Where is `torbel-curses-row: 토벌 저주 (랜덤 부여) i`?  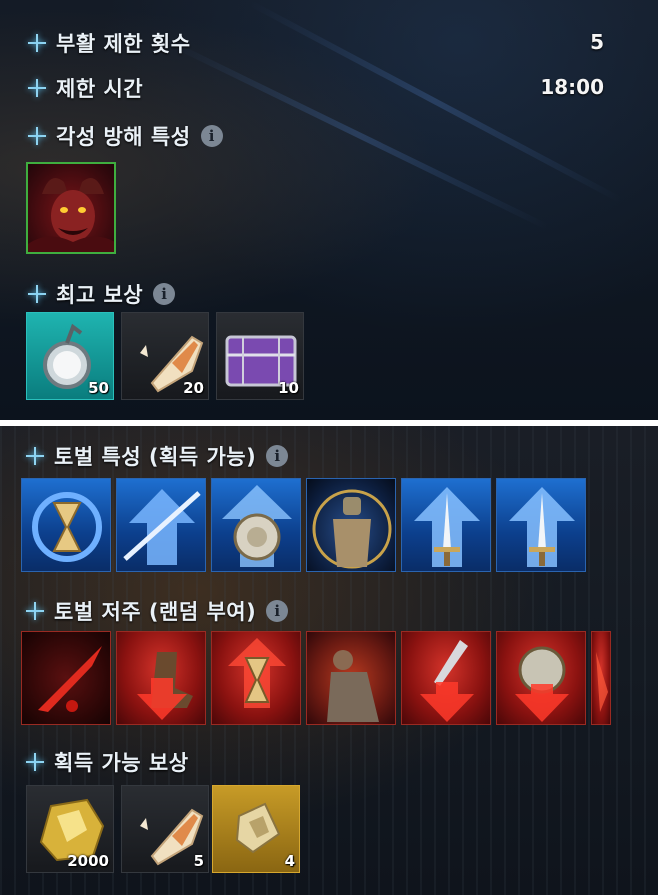
torbel-curses-row: 토벌 저주 (랜덤 부여) i is located at coordinates (157, 611).